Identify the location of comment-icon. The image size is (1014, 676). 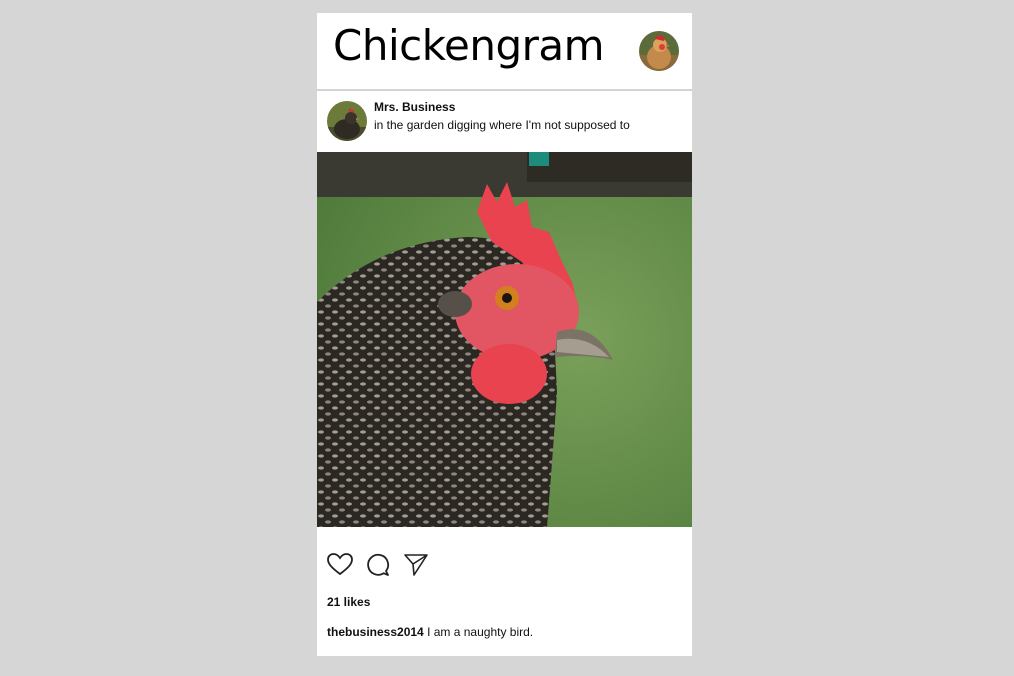
(378, 564).